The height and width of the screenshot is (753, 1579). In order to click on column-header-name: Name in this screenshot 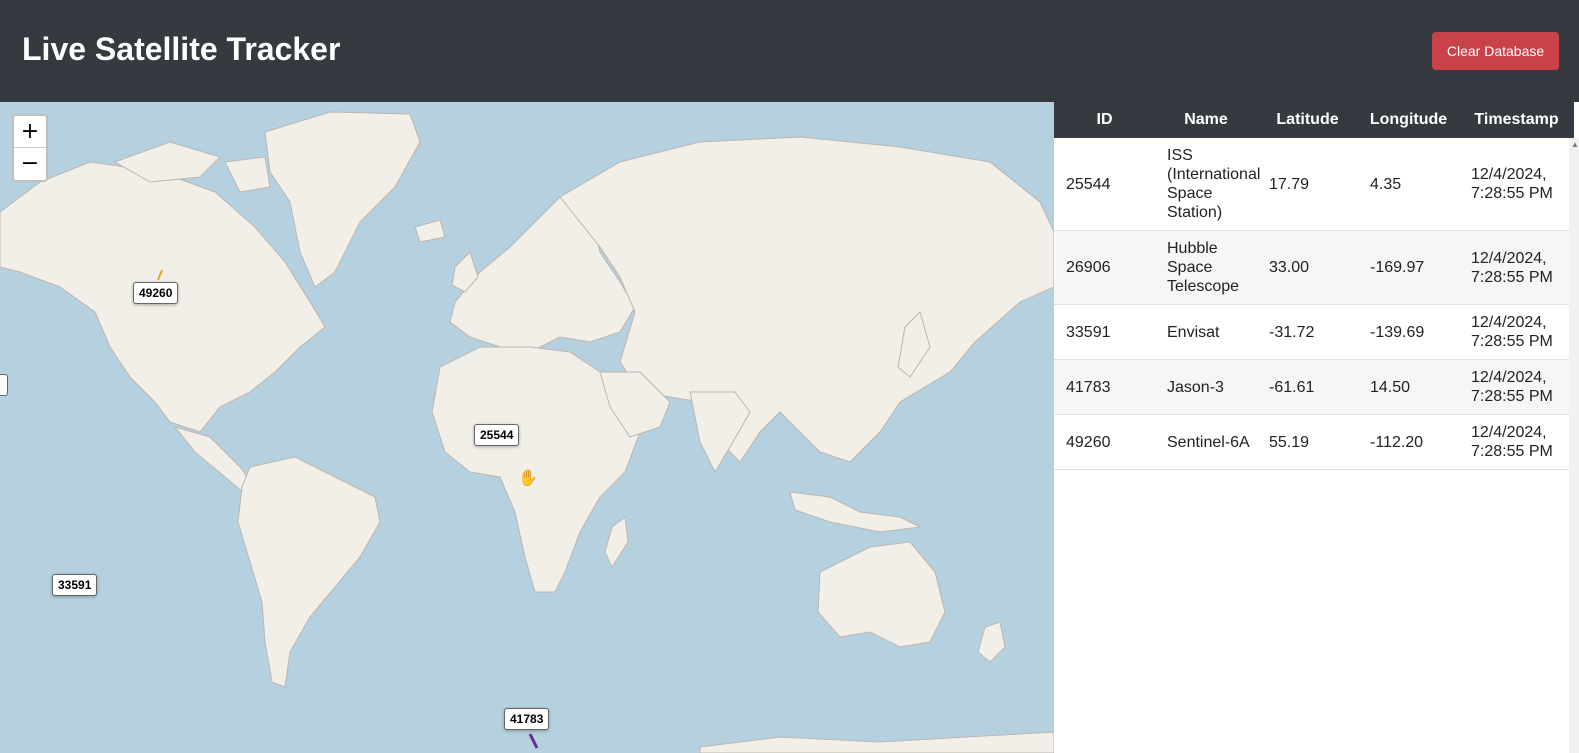, I will do `click(1206, 119)`.